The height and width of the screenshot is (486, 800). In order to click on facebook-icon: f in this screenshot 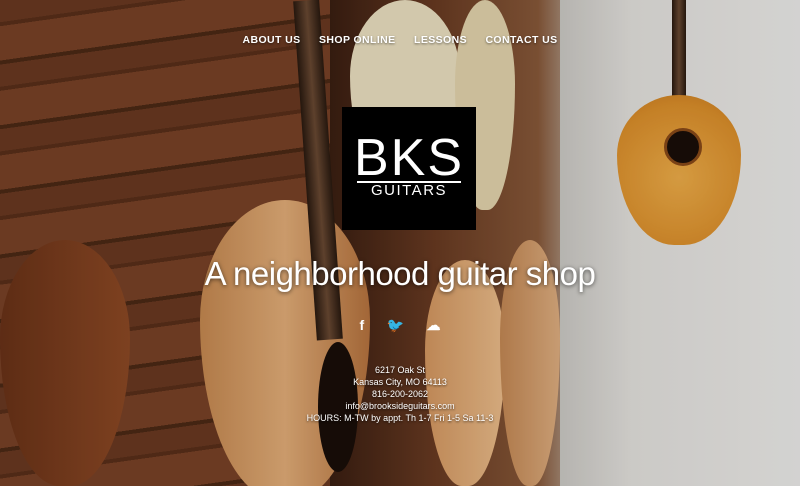, I will do `click(361, 325)`.